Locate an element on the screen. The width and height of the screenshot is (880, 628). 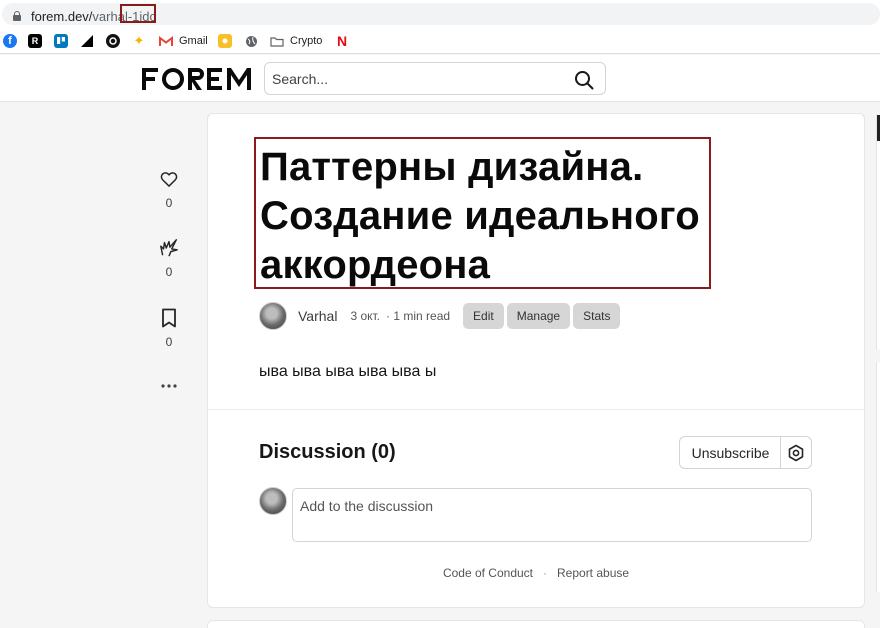
netflix-icon: N is located at coordinates (342, 41).